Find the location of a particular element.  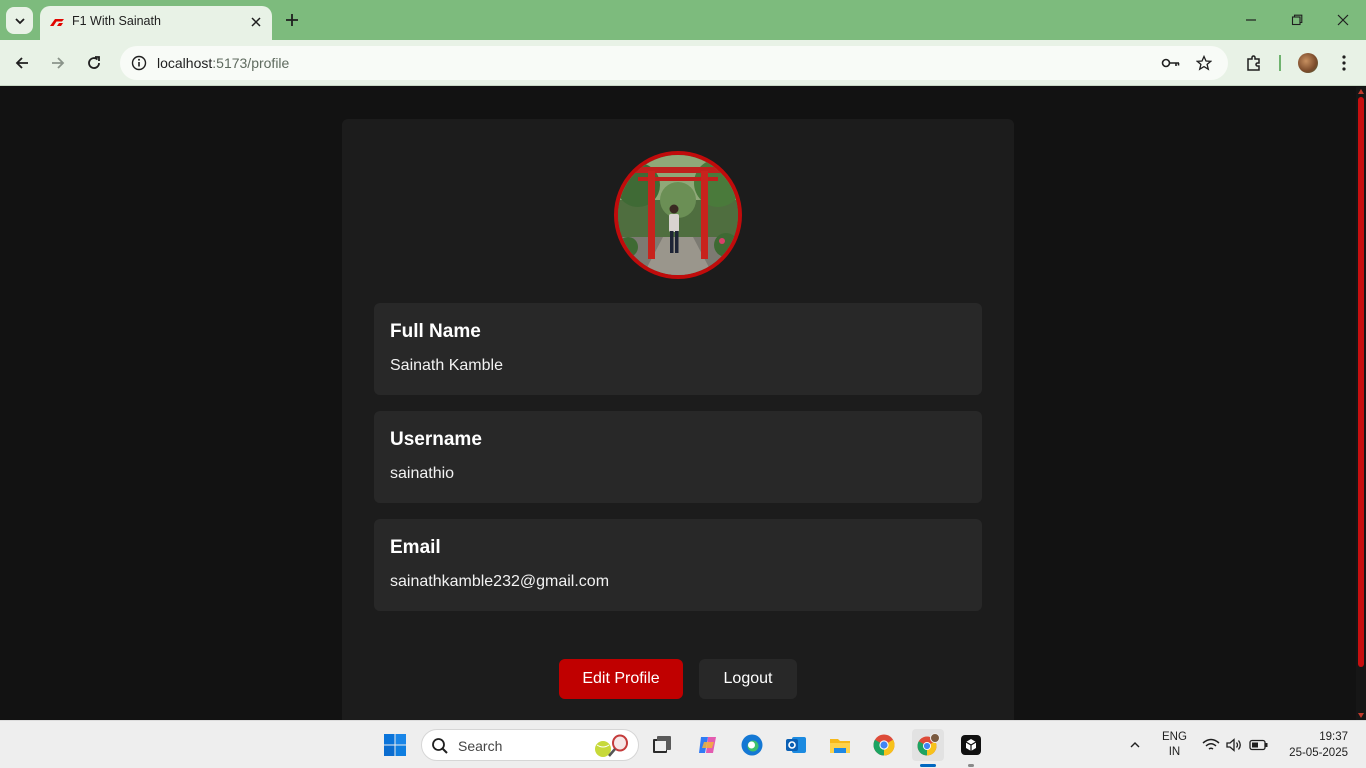

profile-picture is located at coordinates (678, 215).